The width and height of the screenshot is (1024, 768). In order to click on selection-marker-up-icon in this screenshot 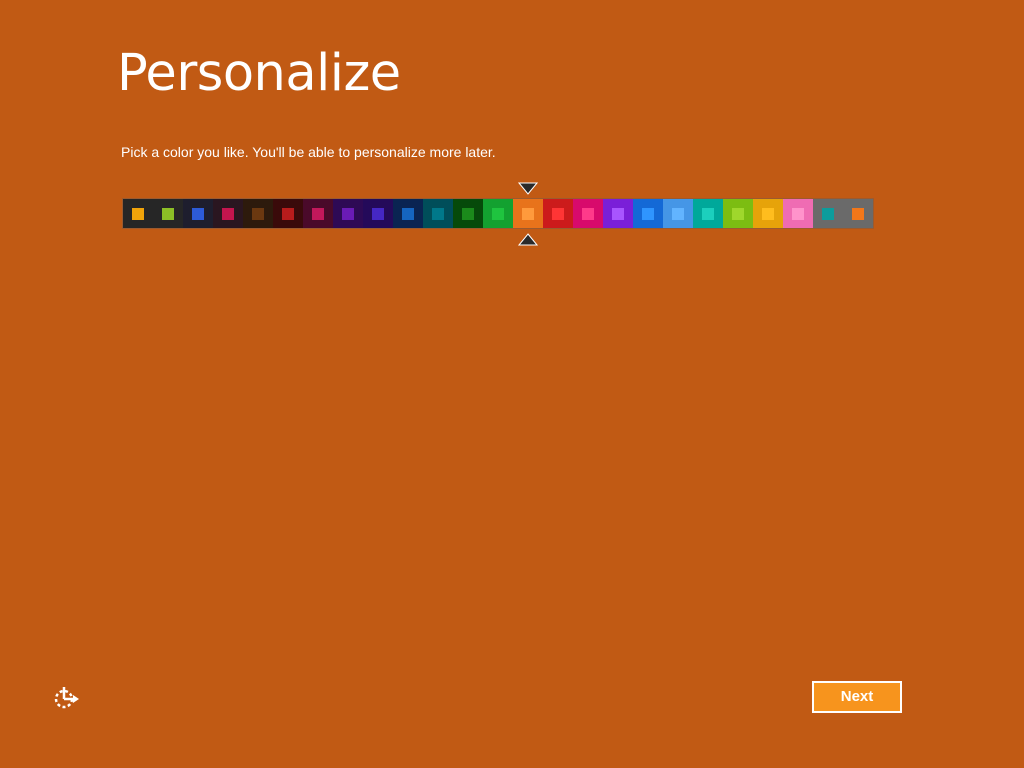, I will do `click(528, 239)`.